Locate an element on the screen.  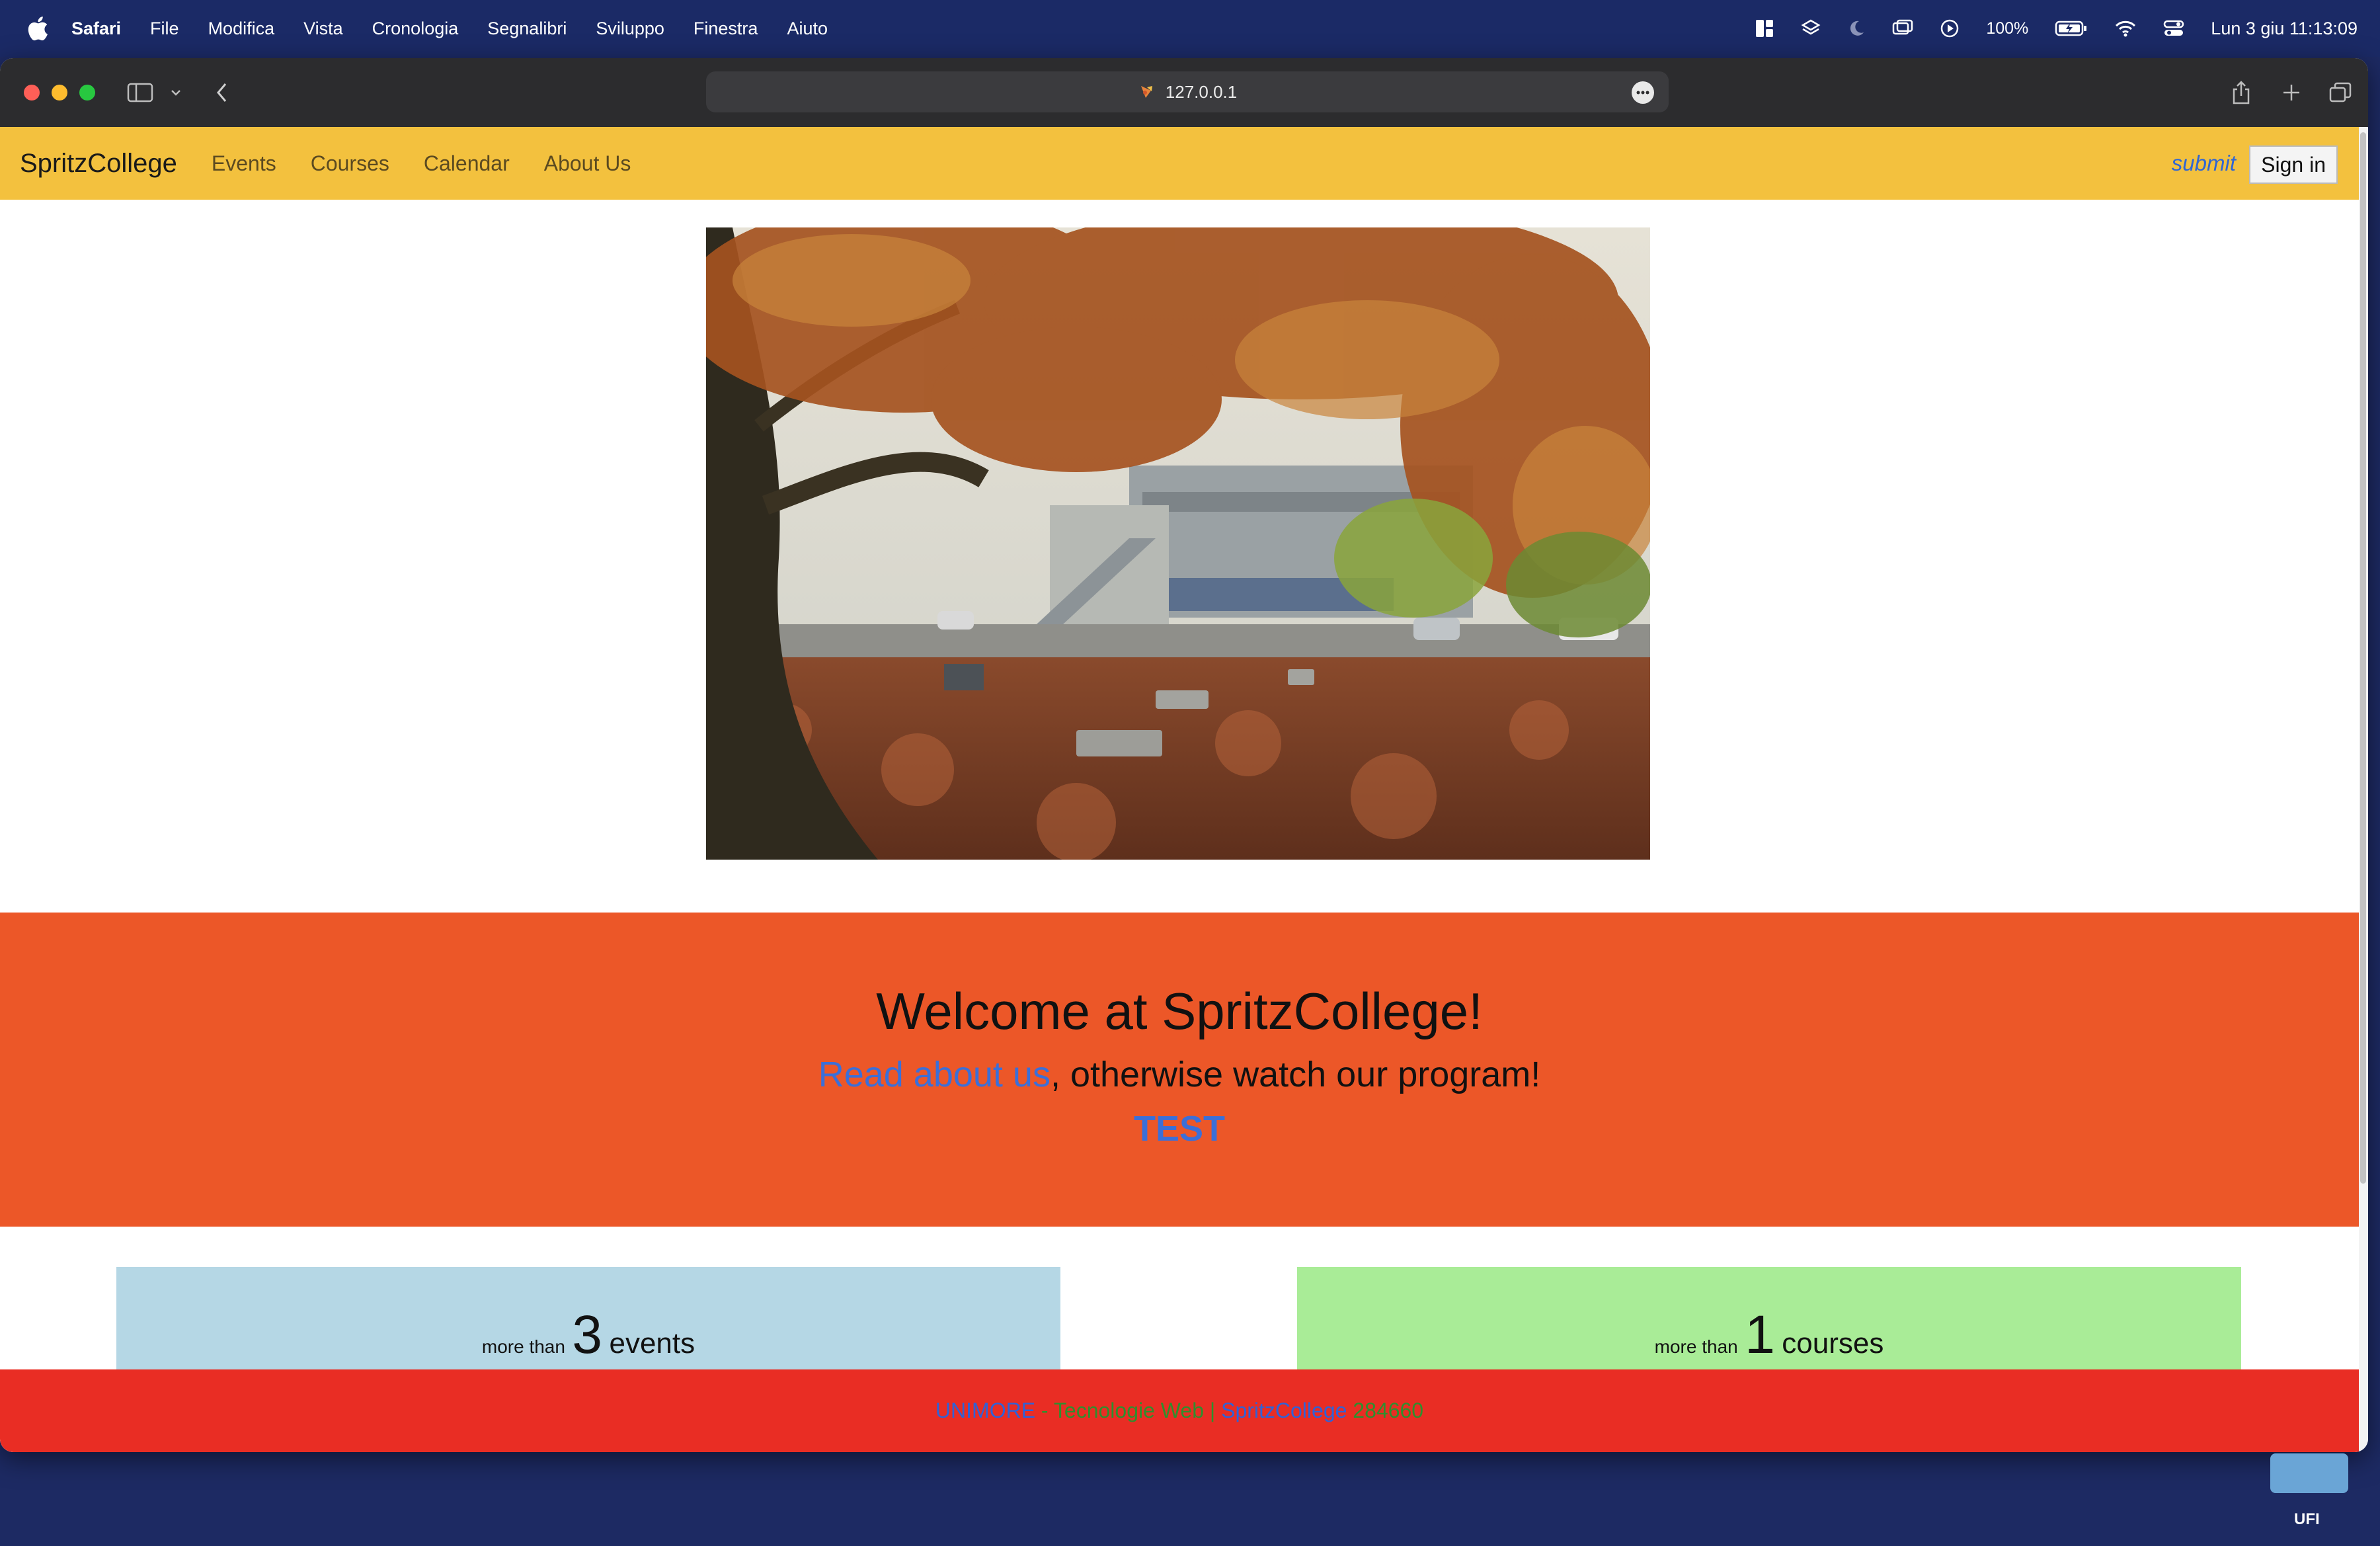
courses-count: 1 is located at coordinates (1760, 1335).